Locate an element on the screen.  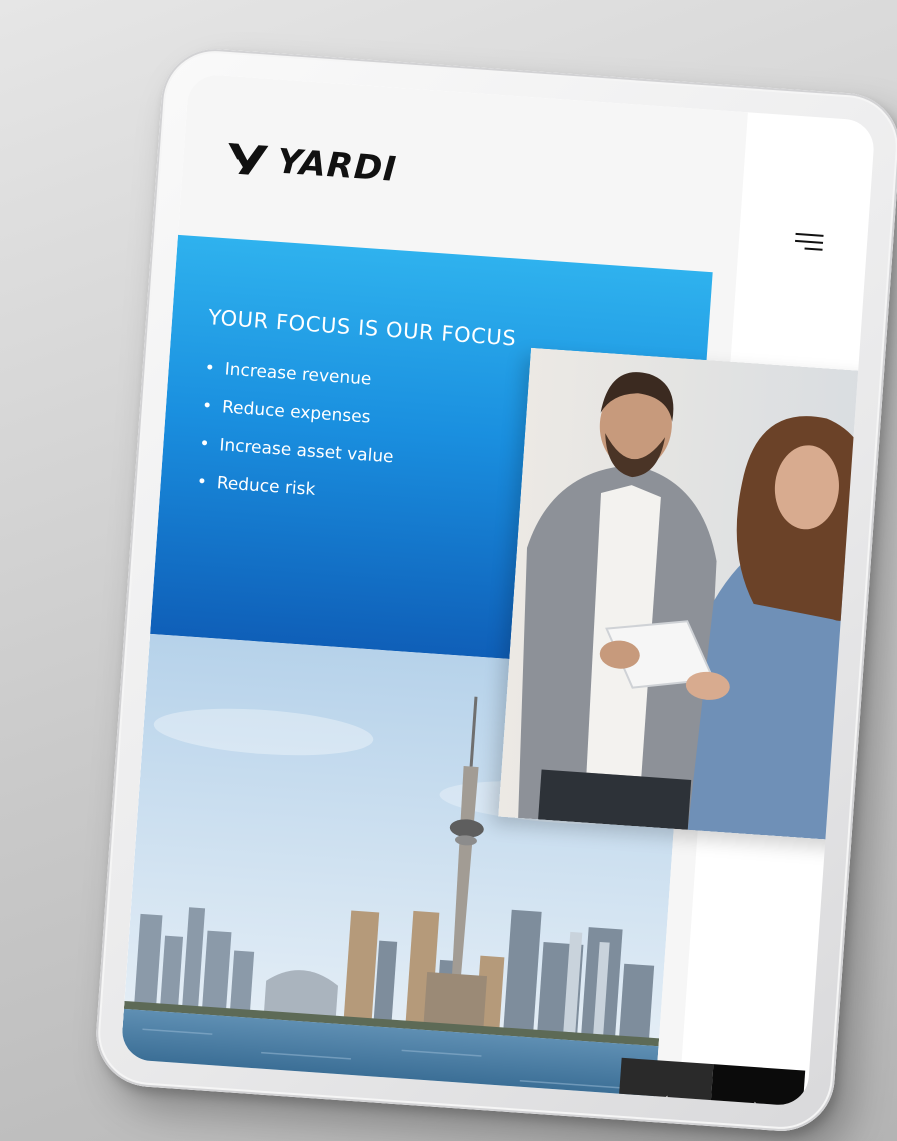
yardi-logo-mark-icon is located at coordinates (248, 159).